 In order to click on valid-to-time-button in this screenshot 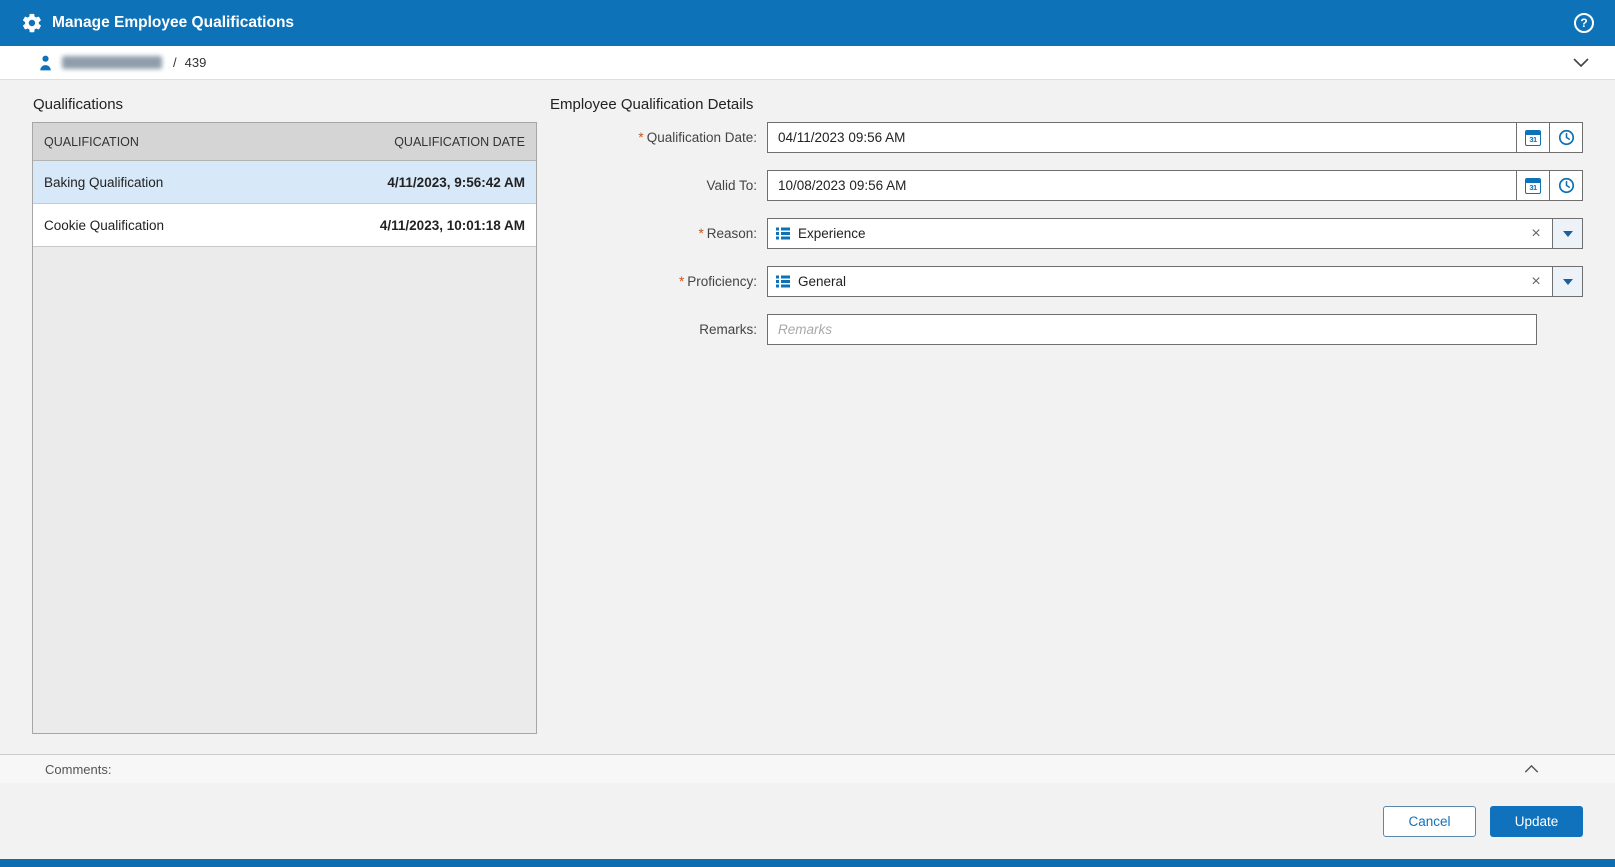, I will do `click(1566, 185)`.